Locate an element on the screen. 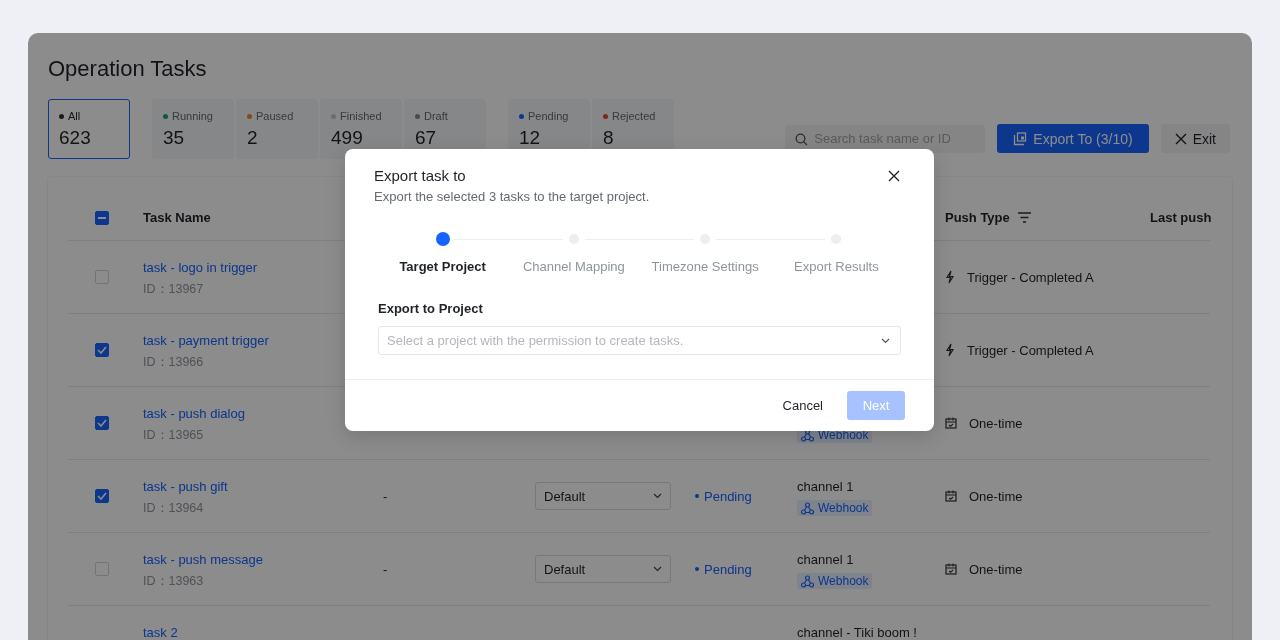  task-name-link: task 2 is located at coordinates (160, 632).